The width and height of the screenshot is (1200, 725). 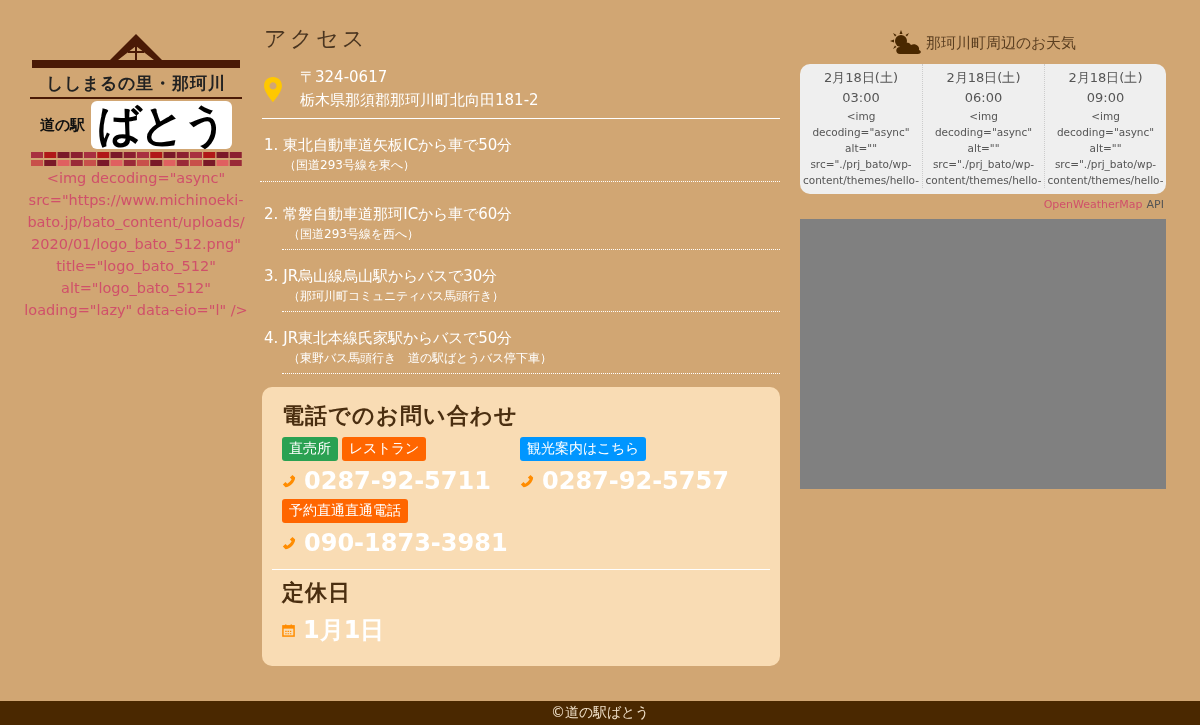 What do you see at coordinates (161, 125) in the screenshot?
I see `logo-name: ばとう` at bounding box center [161, 125].